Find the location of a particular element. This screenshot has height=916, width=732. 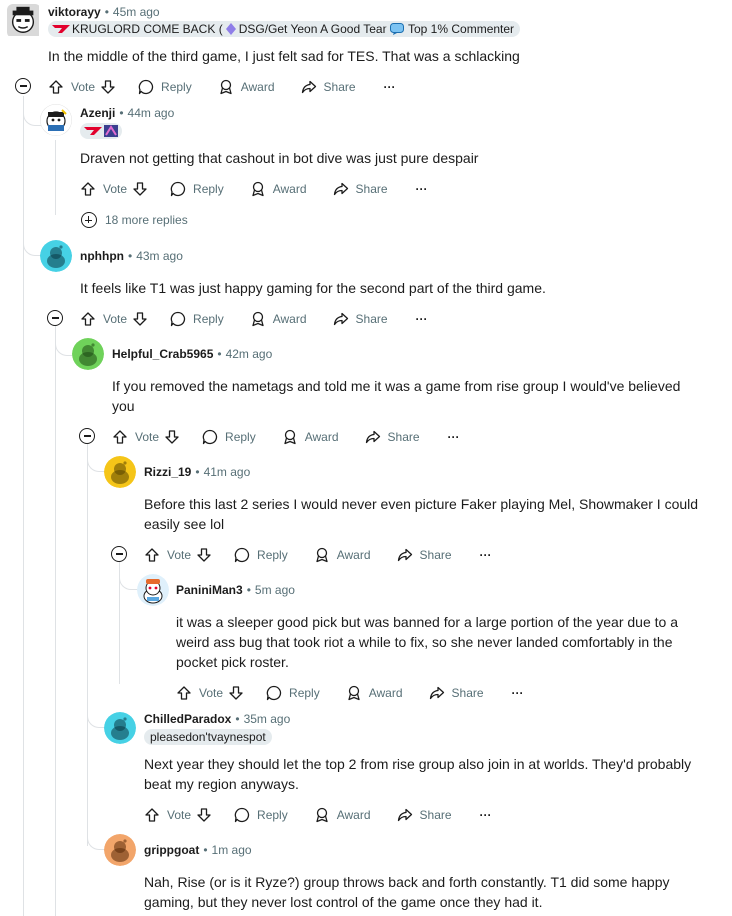

comment-username: PaniniMan3 is located at coordinates (209, 590).